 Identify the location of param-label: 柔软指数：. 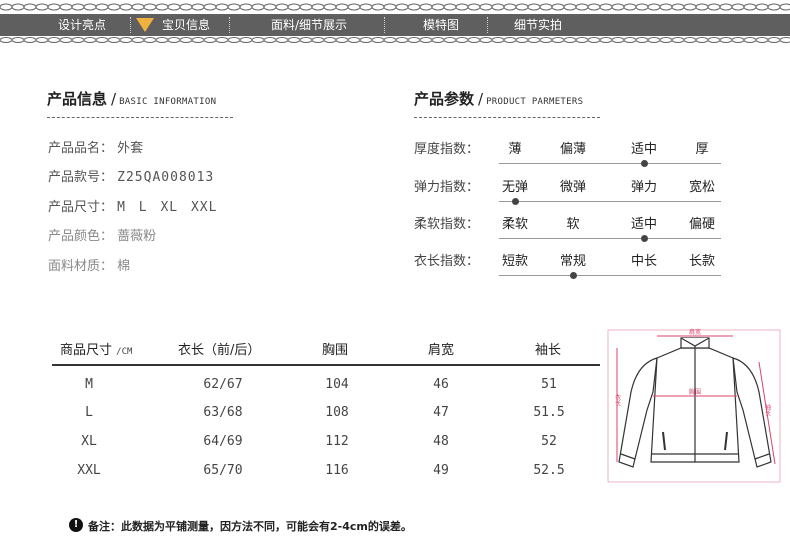
(447, 224).